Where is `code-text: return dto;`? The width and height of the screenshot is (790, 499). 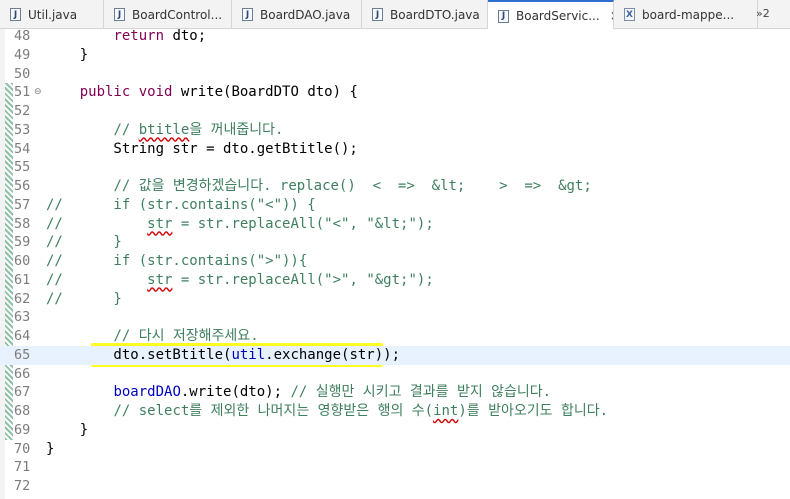 code-text: return dto; is located at coordinates (126, 36).